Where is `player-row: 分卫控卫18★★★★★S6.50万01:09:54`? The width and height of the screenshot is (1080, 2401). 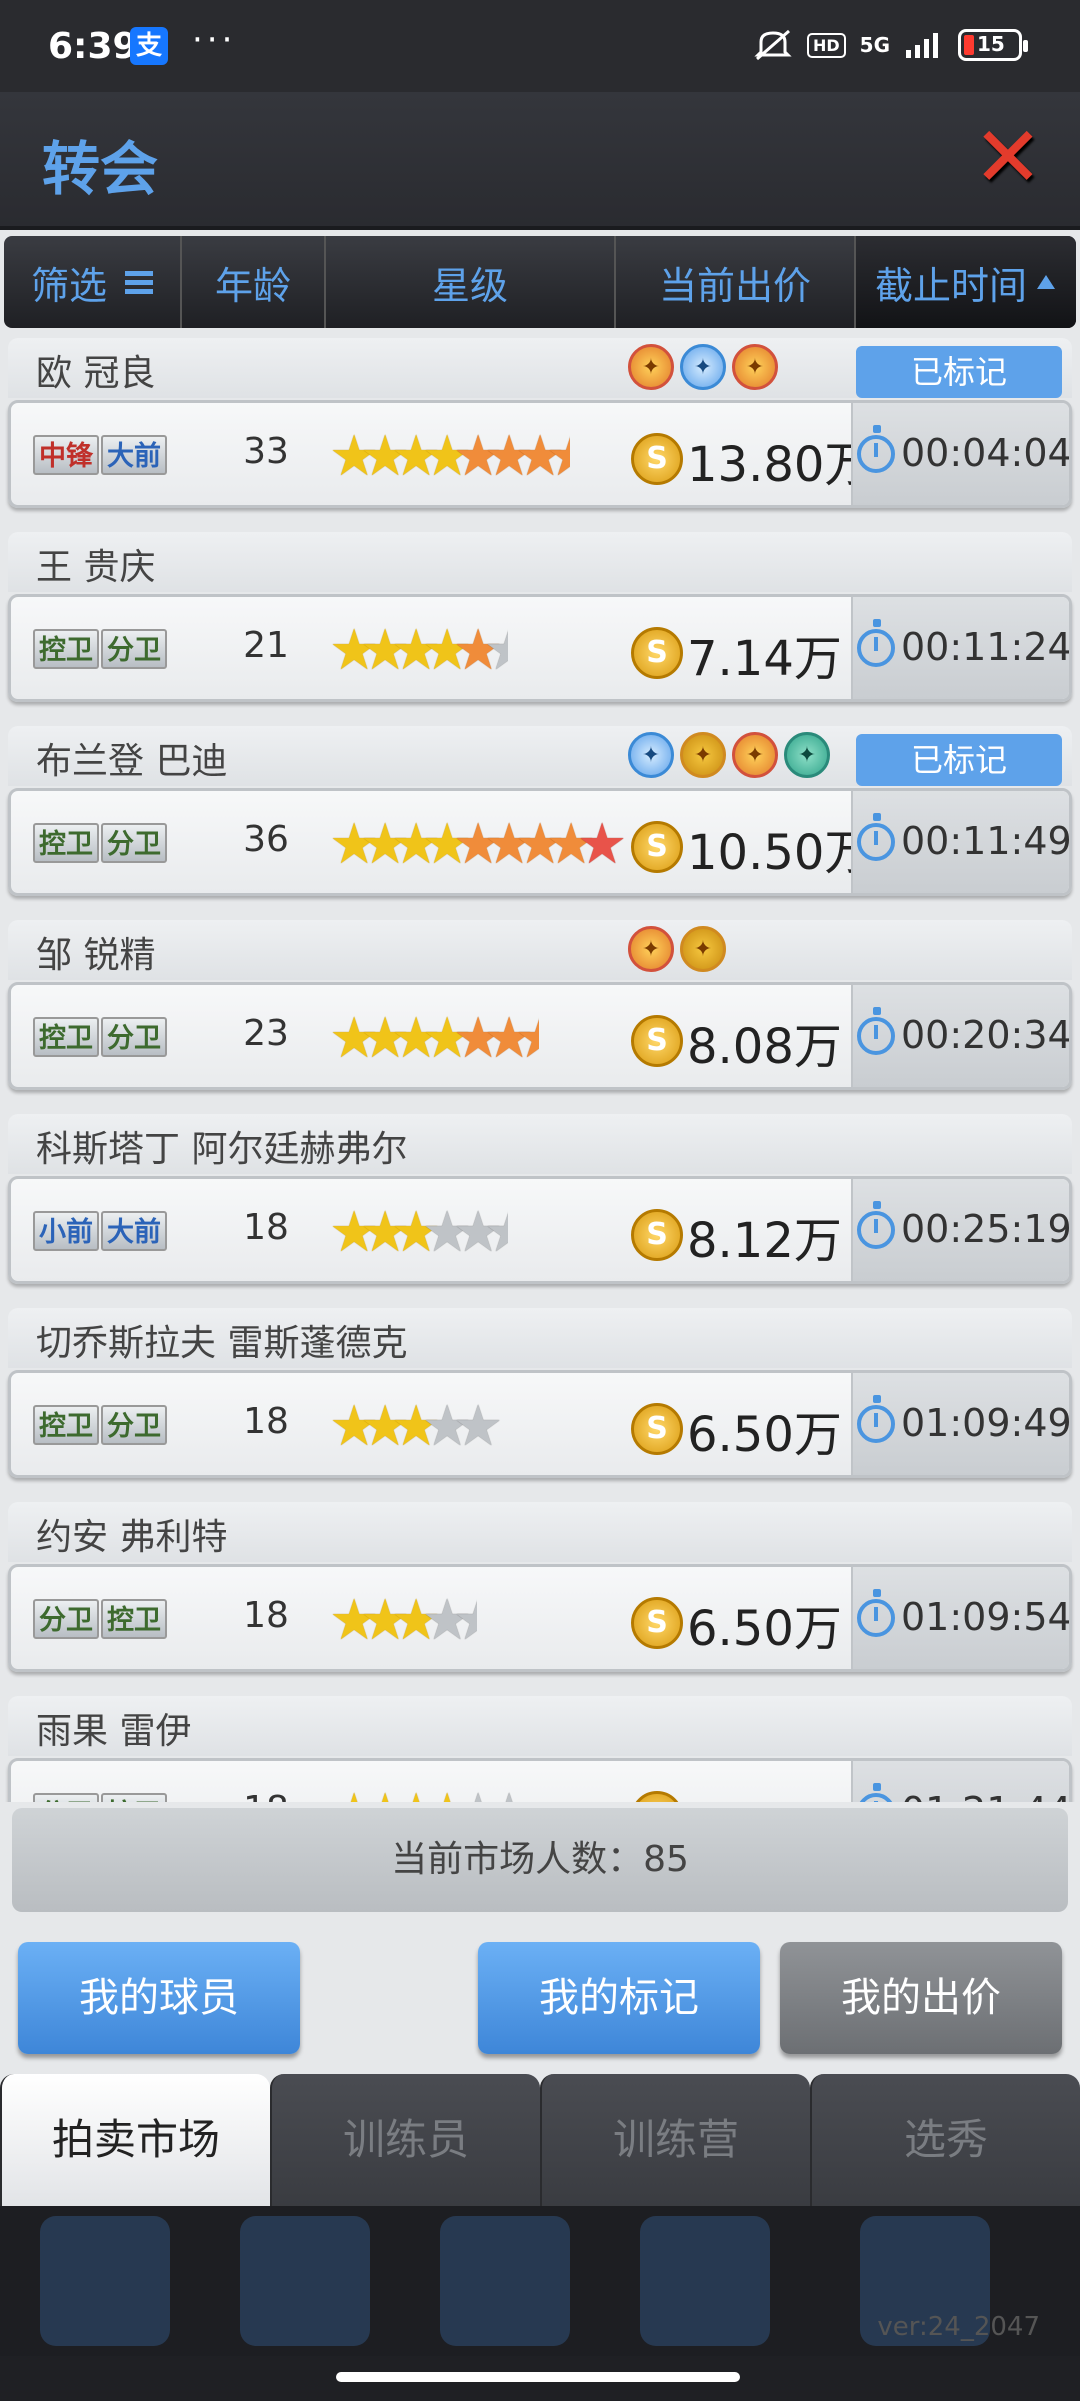
player-row: 分卫控卫18★★★★★S6.50万01:09:54 is located at coordinates (540, 1618).